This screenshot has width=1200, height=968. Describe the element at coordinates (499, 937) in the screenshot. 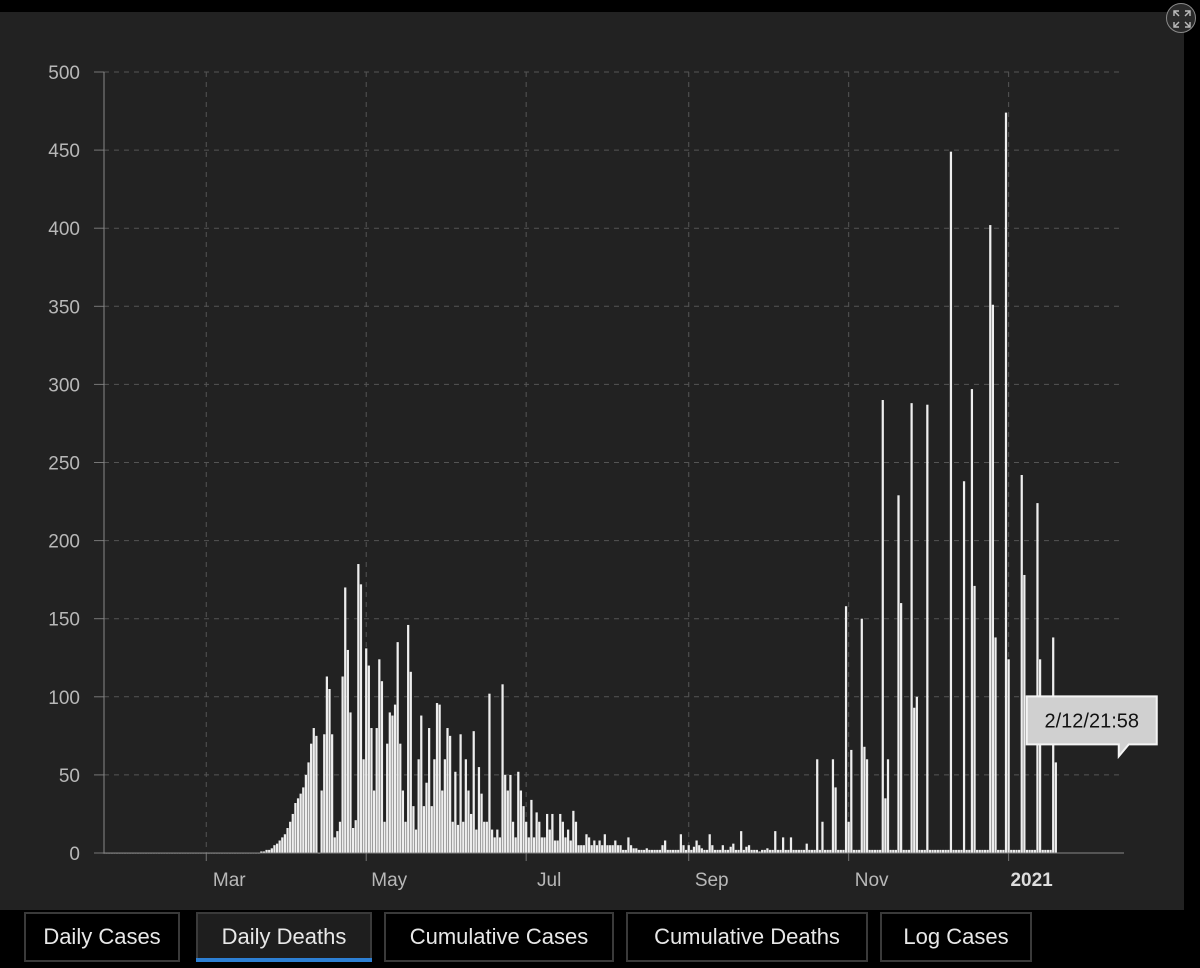

I see `tab-cumulative-cases: Cumulative Cases` at that location.